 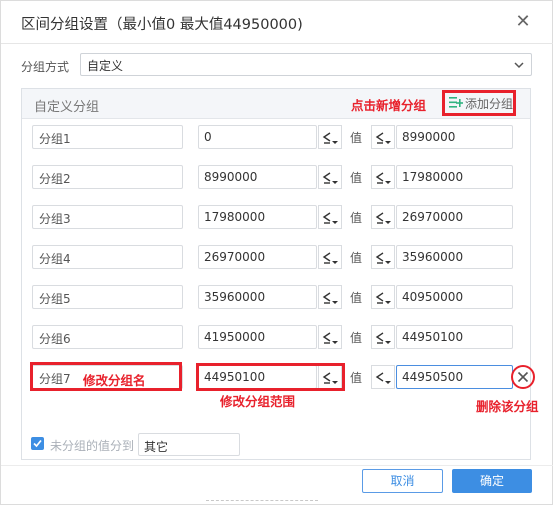 What do you see at coordinates (277, 43) in the screenshot?
I see `header-divider` at bounding box center [277, 43].